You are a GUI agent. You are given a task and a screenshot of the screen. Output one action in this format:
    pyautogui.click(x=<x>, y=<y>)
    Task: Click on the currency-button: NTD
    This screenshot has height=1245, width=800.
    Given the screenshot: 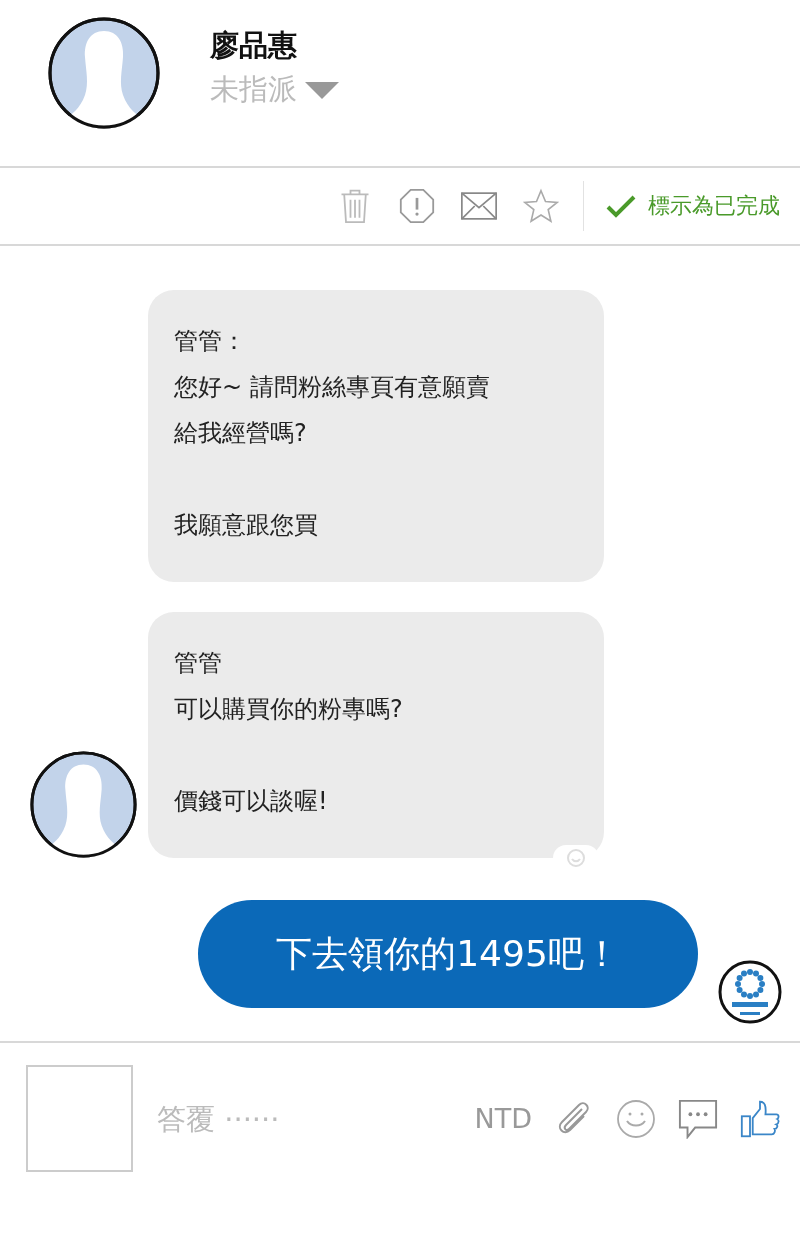 What is the action you would take?
    pyautogui.click(x=503, y=1118)
    